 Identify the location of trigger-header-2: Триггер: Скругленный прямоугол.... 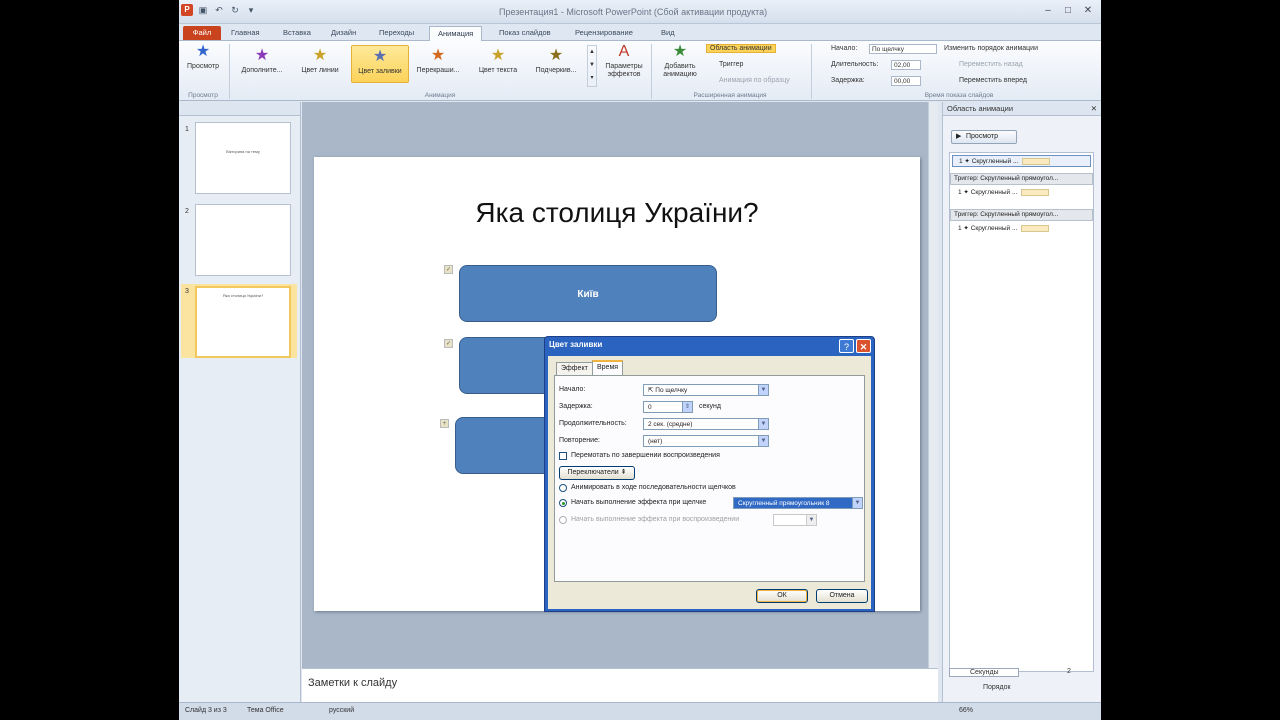
(1021, 215).